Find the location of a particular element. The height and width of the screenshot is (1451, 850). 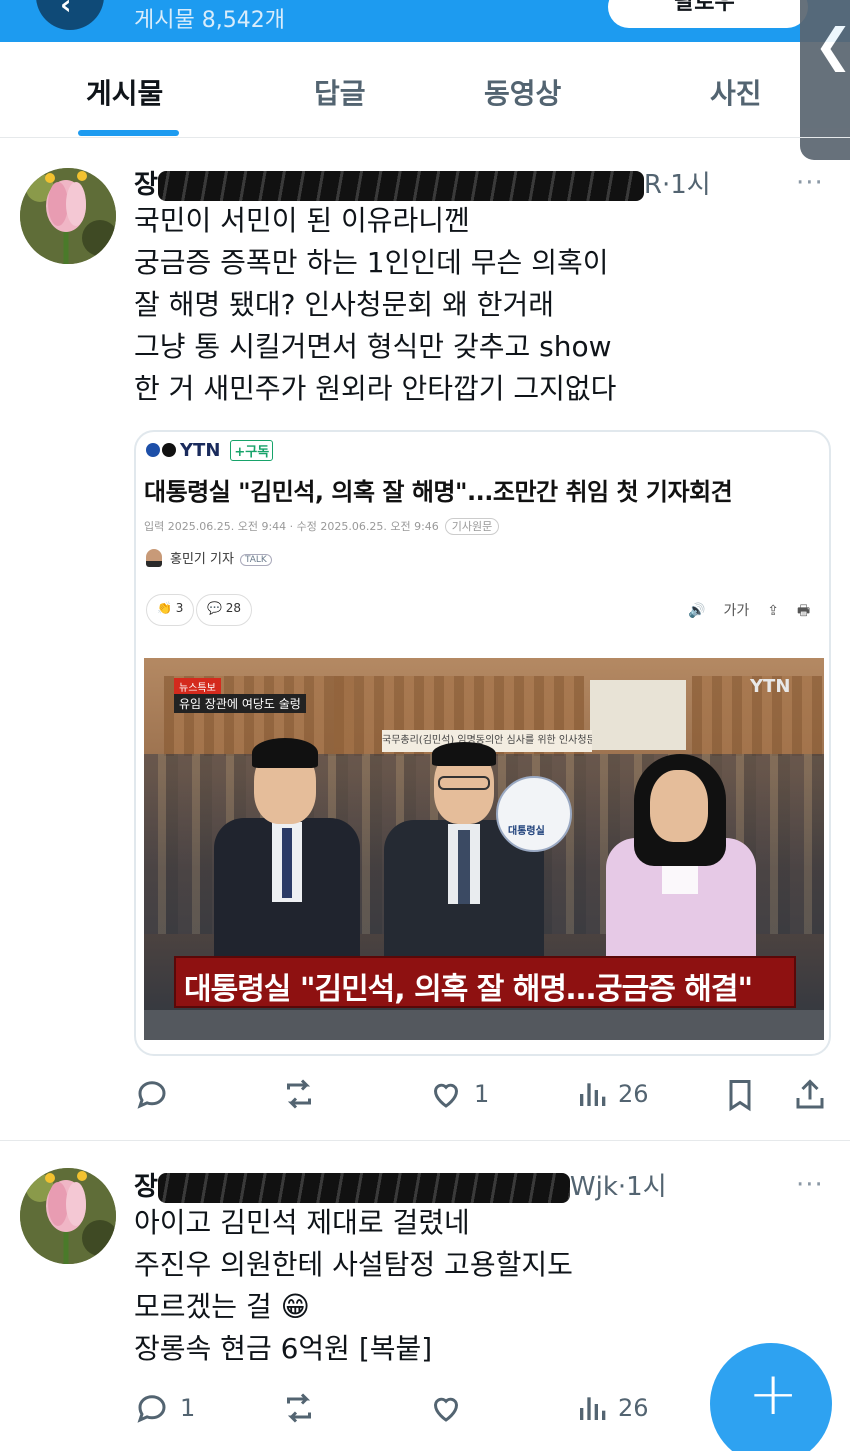

news-source: YTN +구독 is located at coordinates (210, 450).